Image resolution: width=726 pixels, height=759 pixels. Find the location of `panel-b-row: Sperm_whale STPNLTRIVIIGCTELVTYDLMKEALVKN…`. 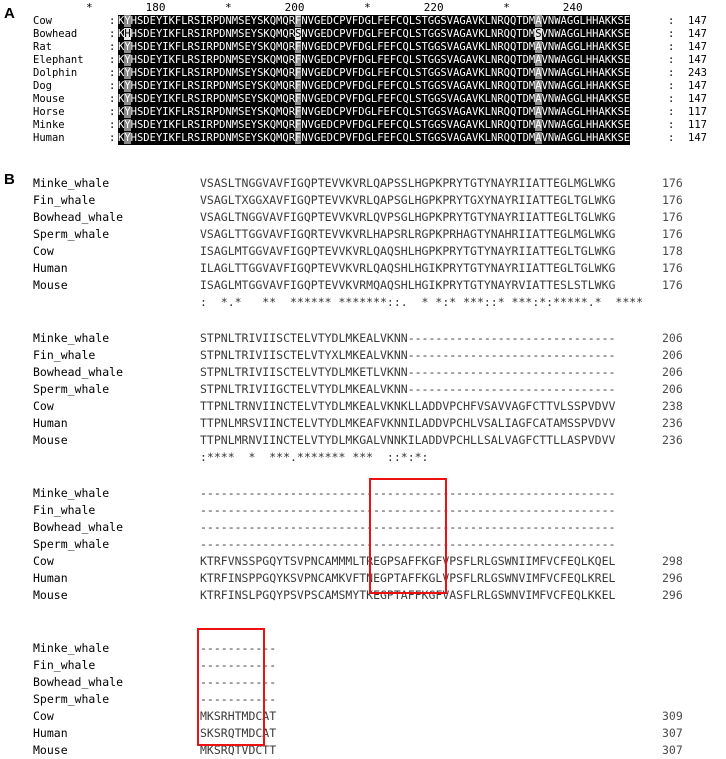

panel-b-row: Sperm_whale STPNLTRIVIIGCTELVTYDLMKEALVKN… is located at coordinates (363, 389).